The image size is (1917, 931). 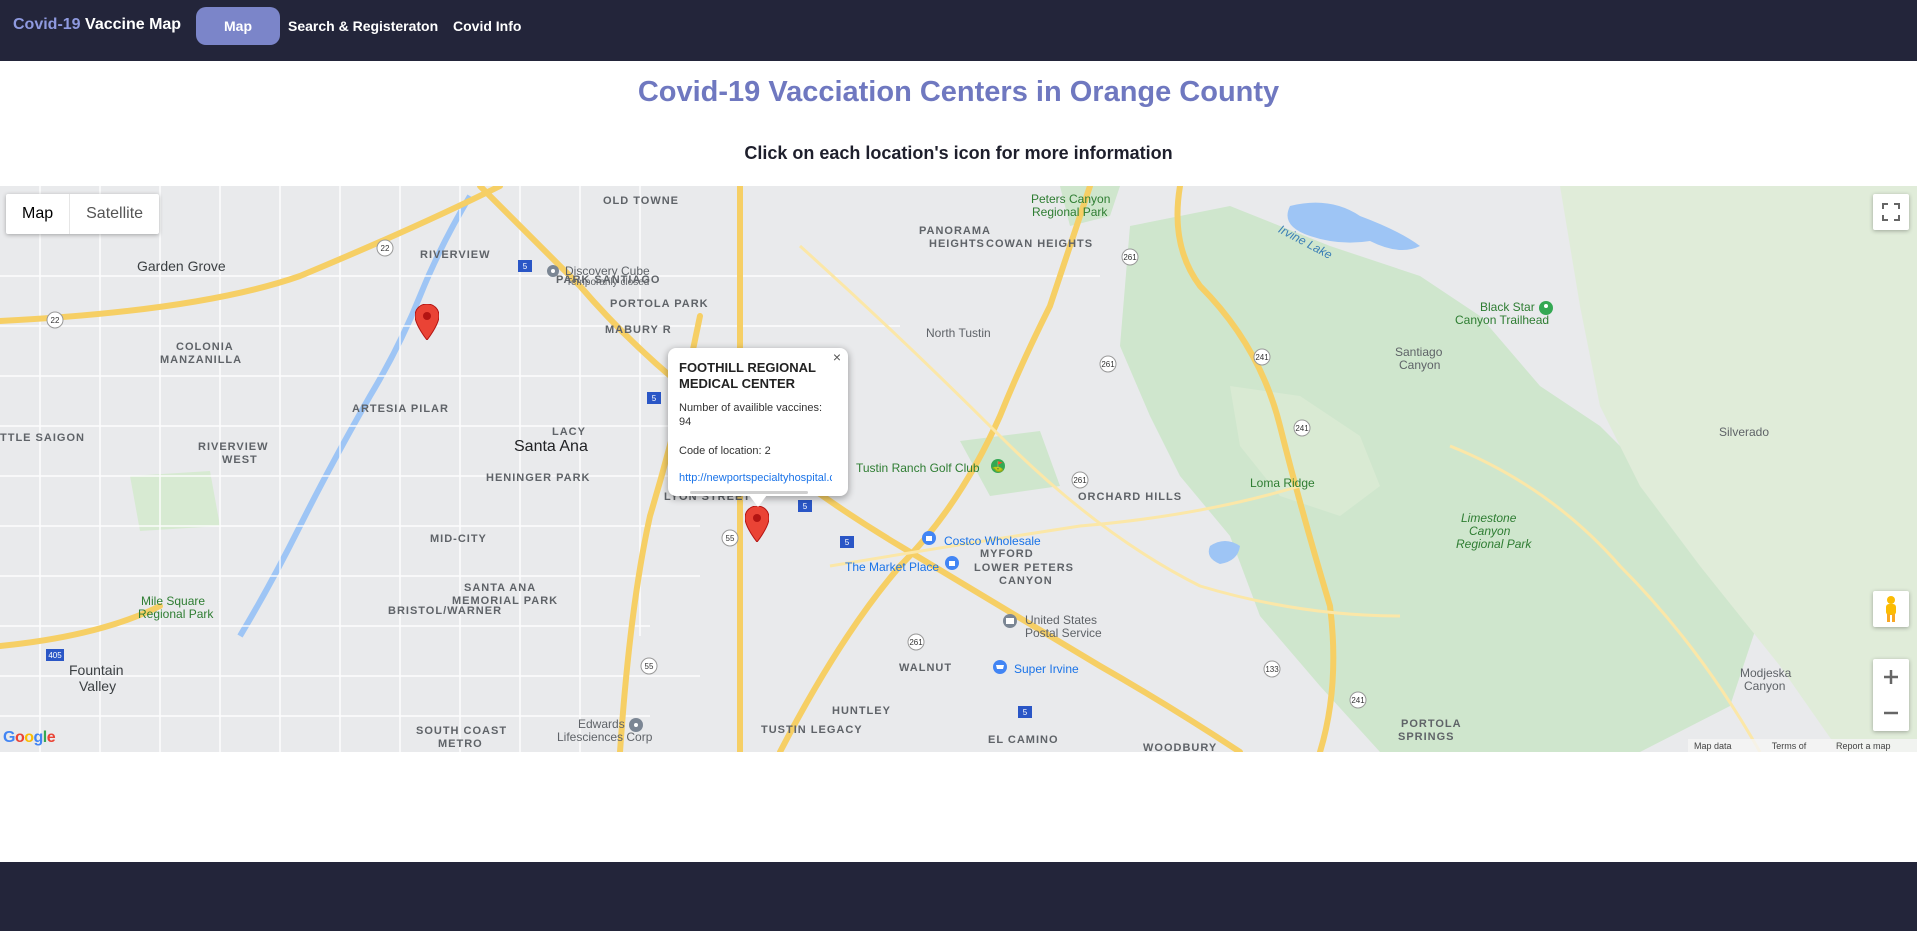 What do you see at coordinates (47, 24) in the screenshot?
I see `brand-accent: Covid-19` at bounding box center [47, 24].